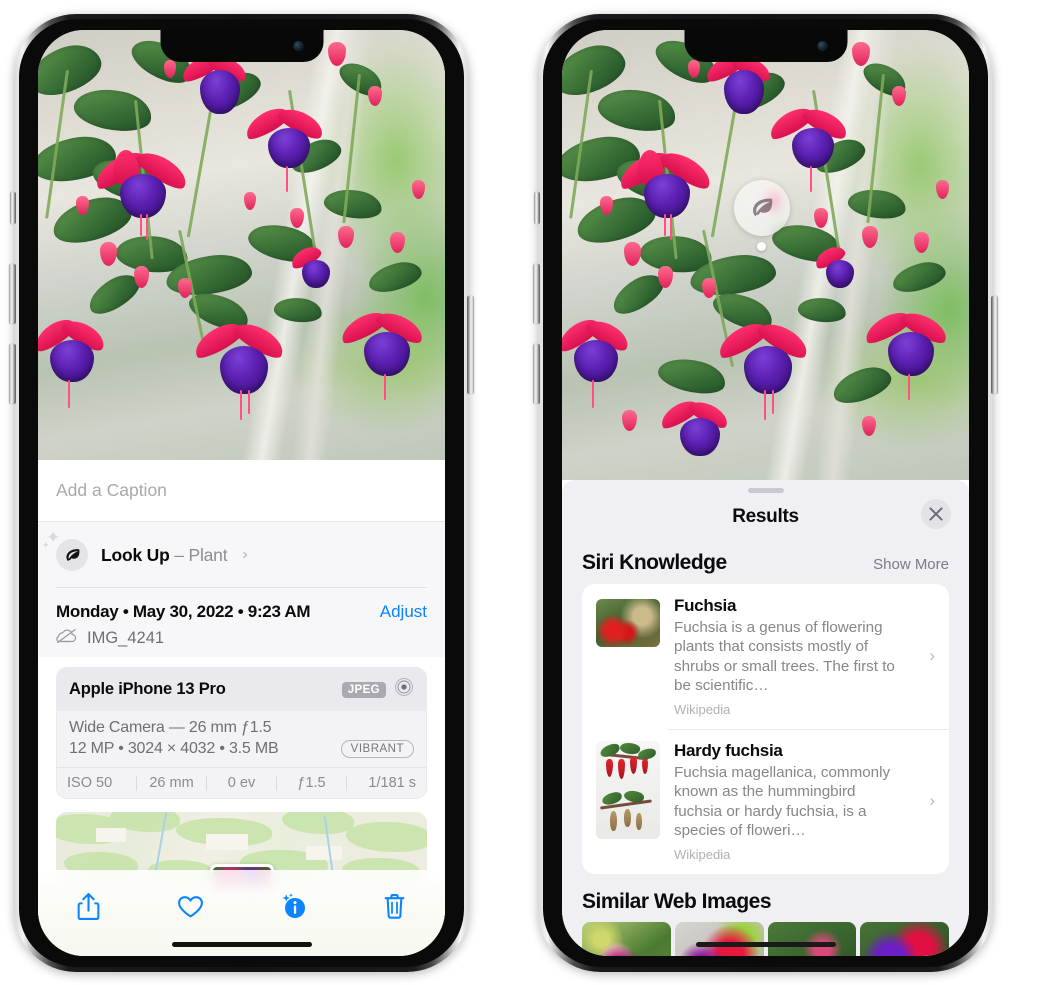 Image resolution: width=1055 pixels, height=985 pixels. Describe the element at coordinates (111, 490) in the screenshot. I see `caption-placeholder: Add a Caption` at that location.